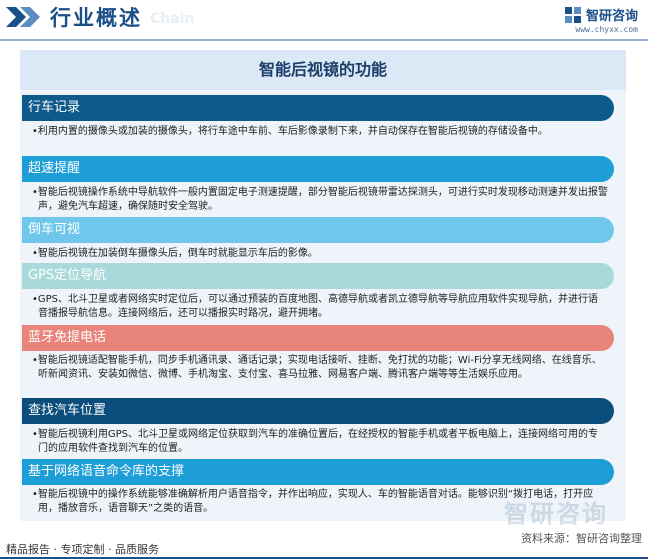 The width and height of the screenshot is (648, 559). I want to click on section-text: 智能后视镜在加装倒车摄像头后，倒车时就能显示车后的影像。, so click(177, 253).